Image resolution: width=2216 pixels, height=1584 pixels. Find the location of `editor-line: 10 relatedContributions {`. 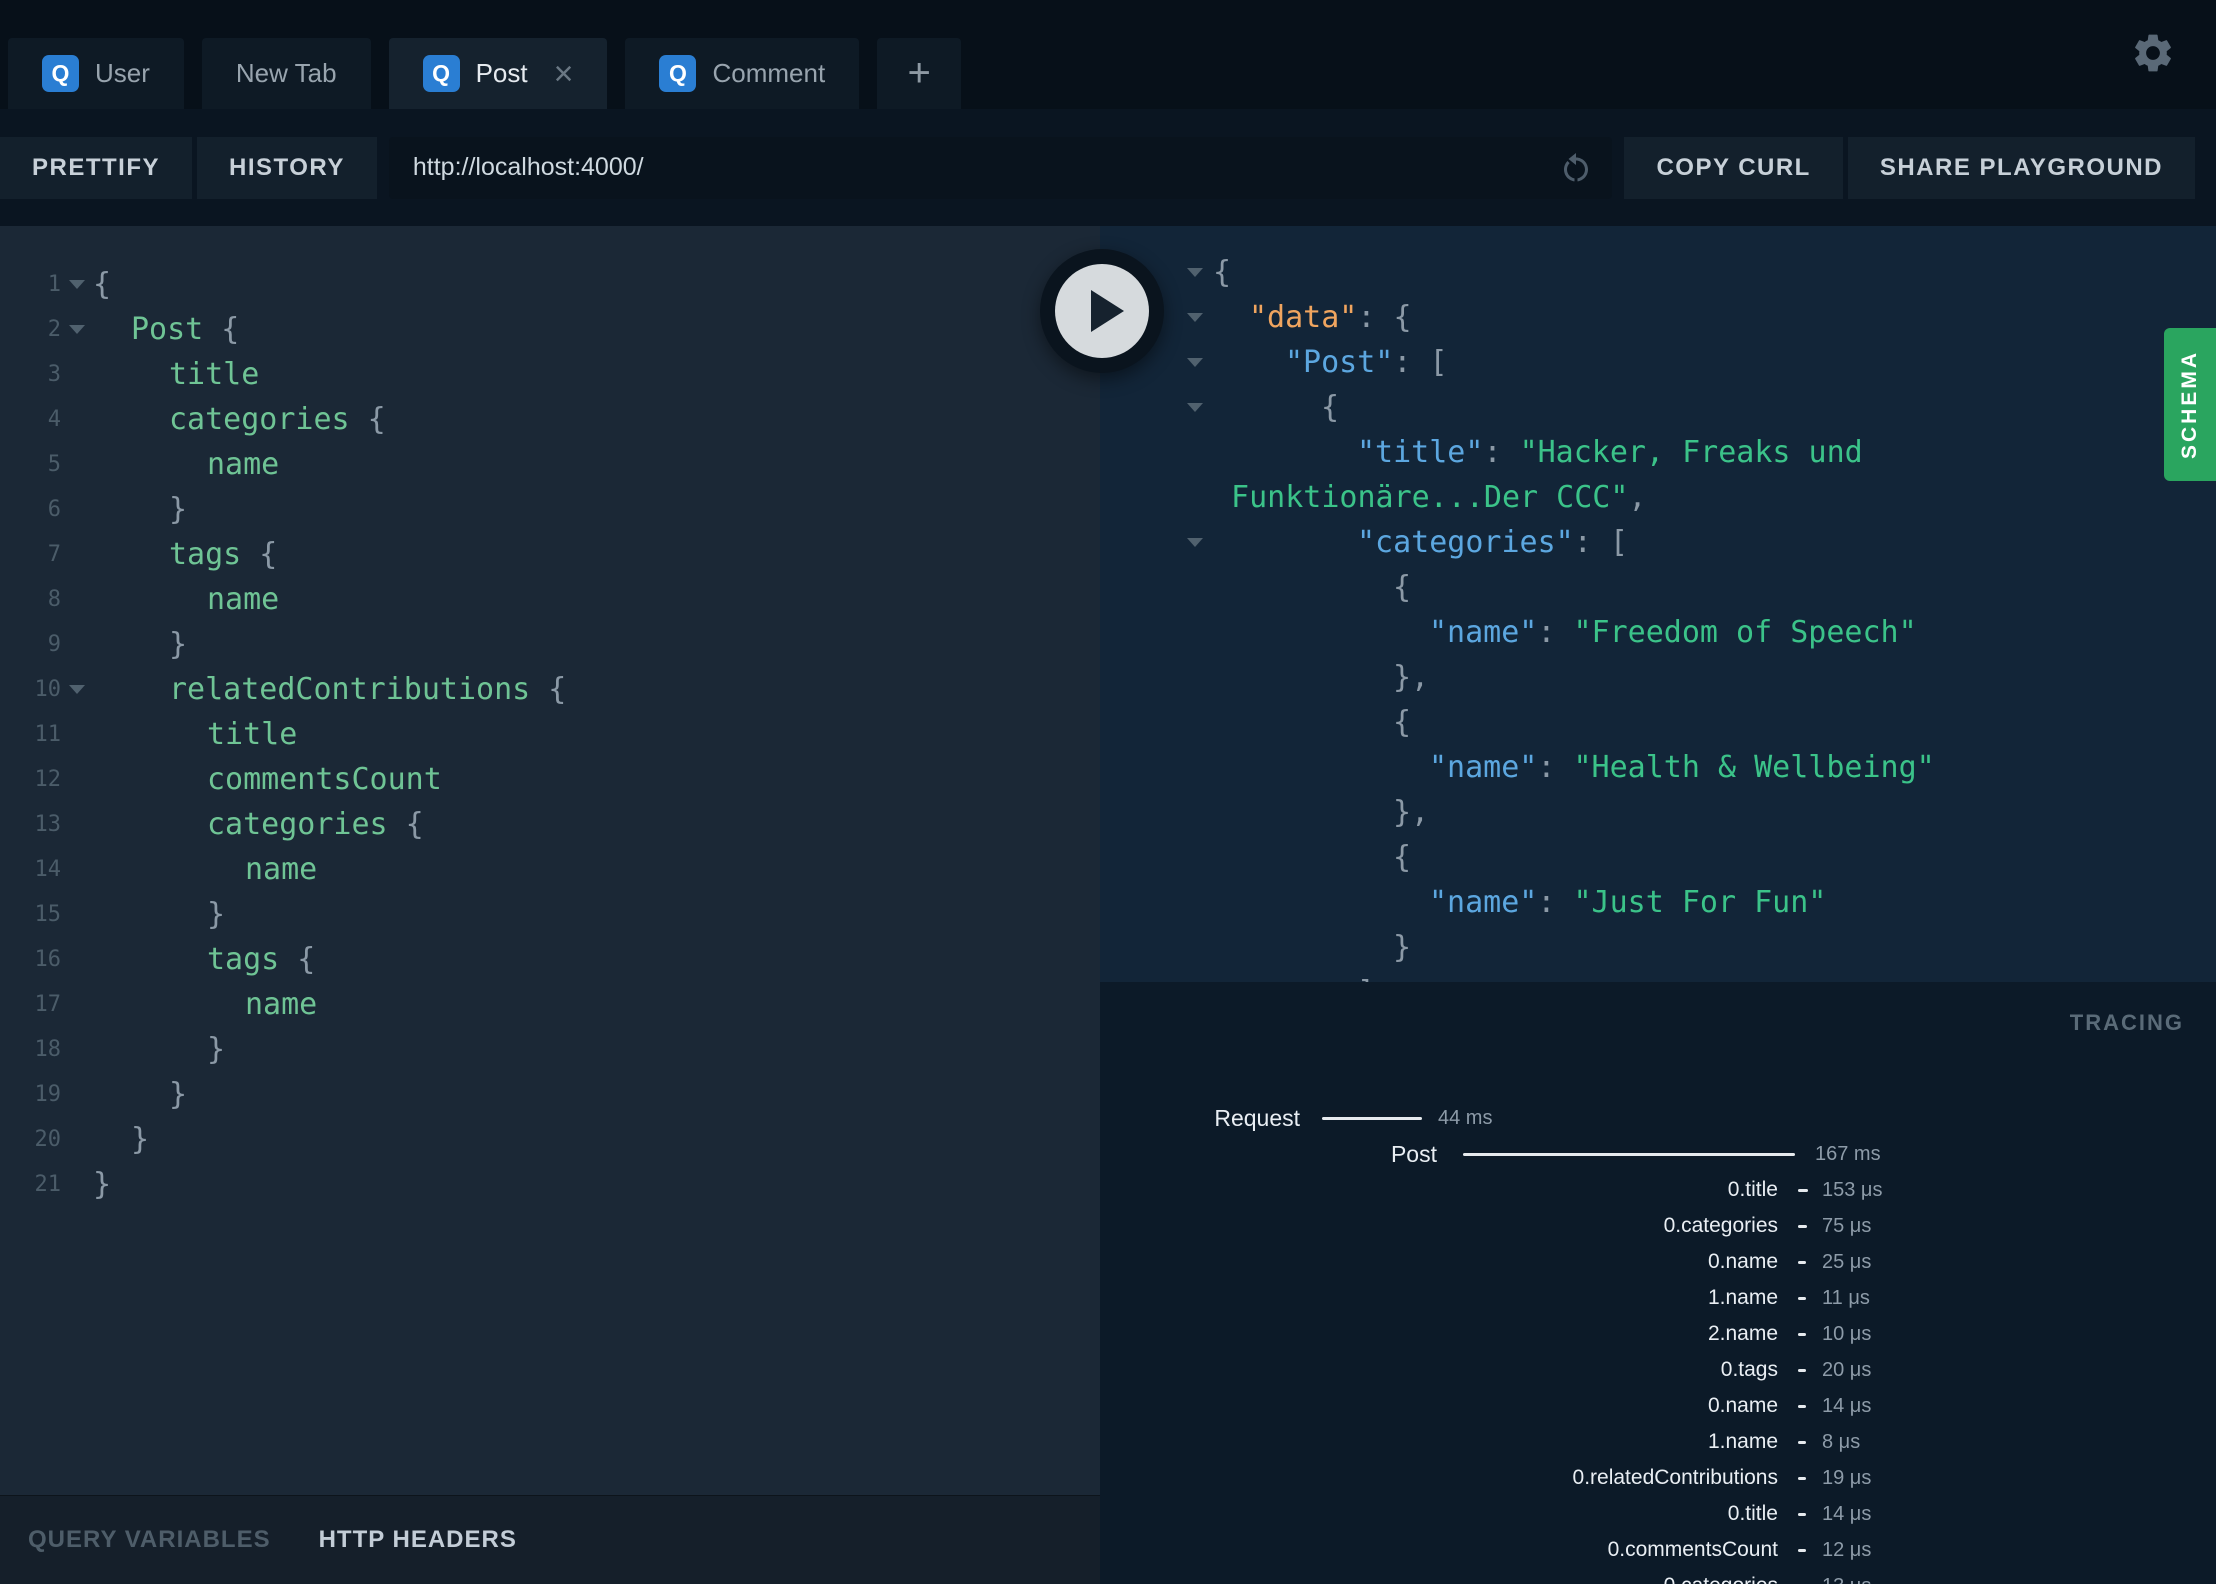

editor-line: 10 relatedContributions { is located at coordinates (550, 689).